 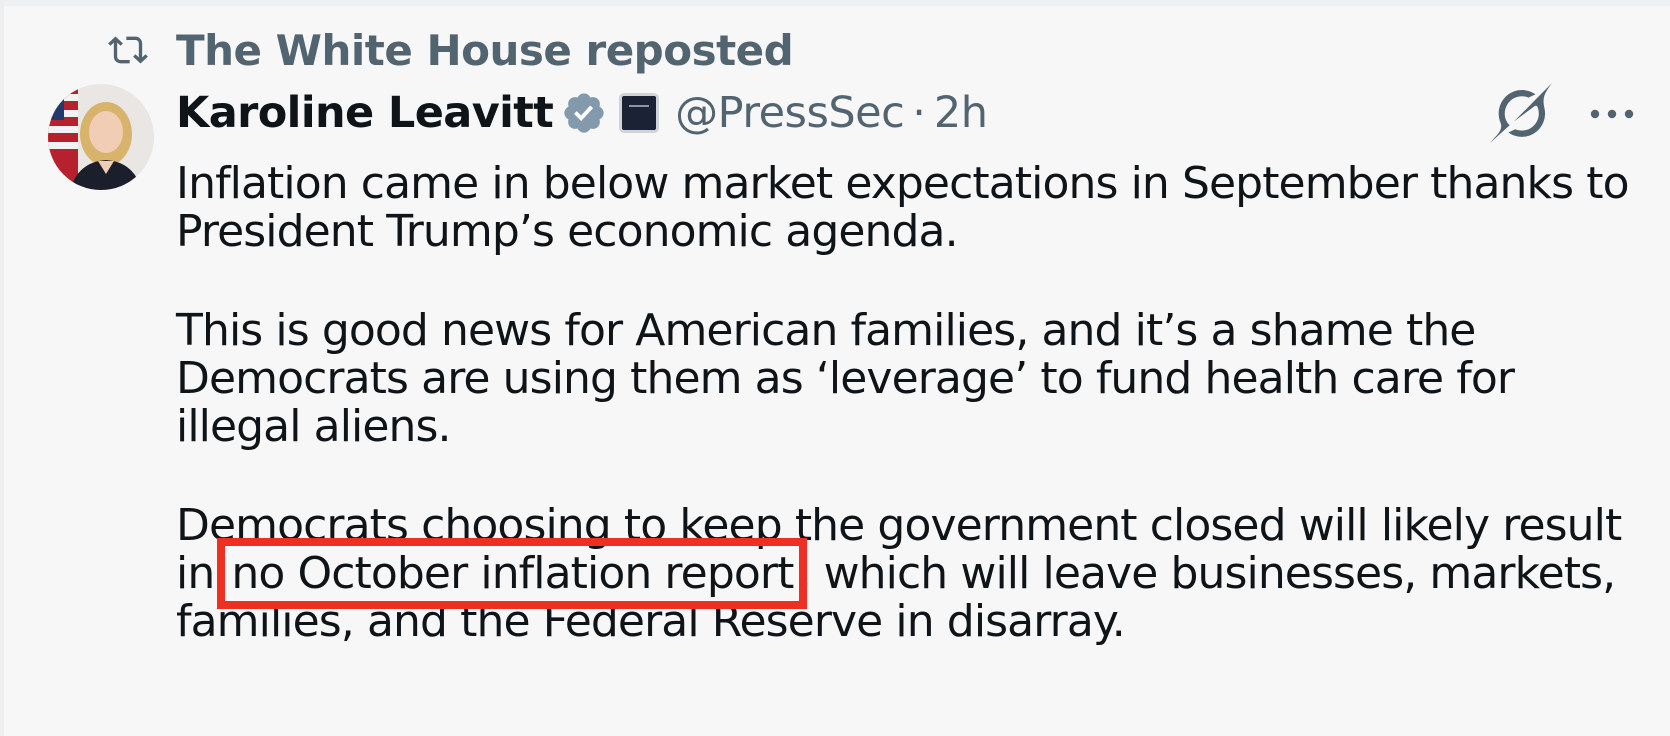 What do you see at coordinates (485, 50) in the screenshot?
I see `repost-label: The White House reposted` at bounding box center [485, 50].